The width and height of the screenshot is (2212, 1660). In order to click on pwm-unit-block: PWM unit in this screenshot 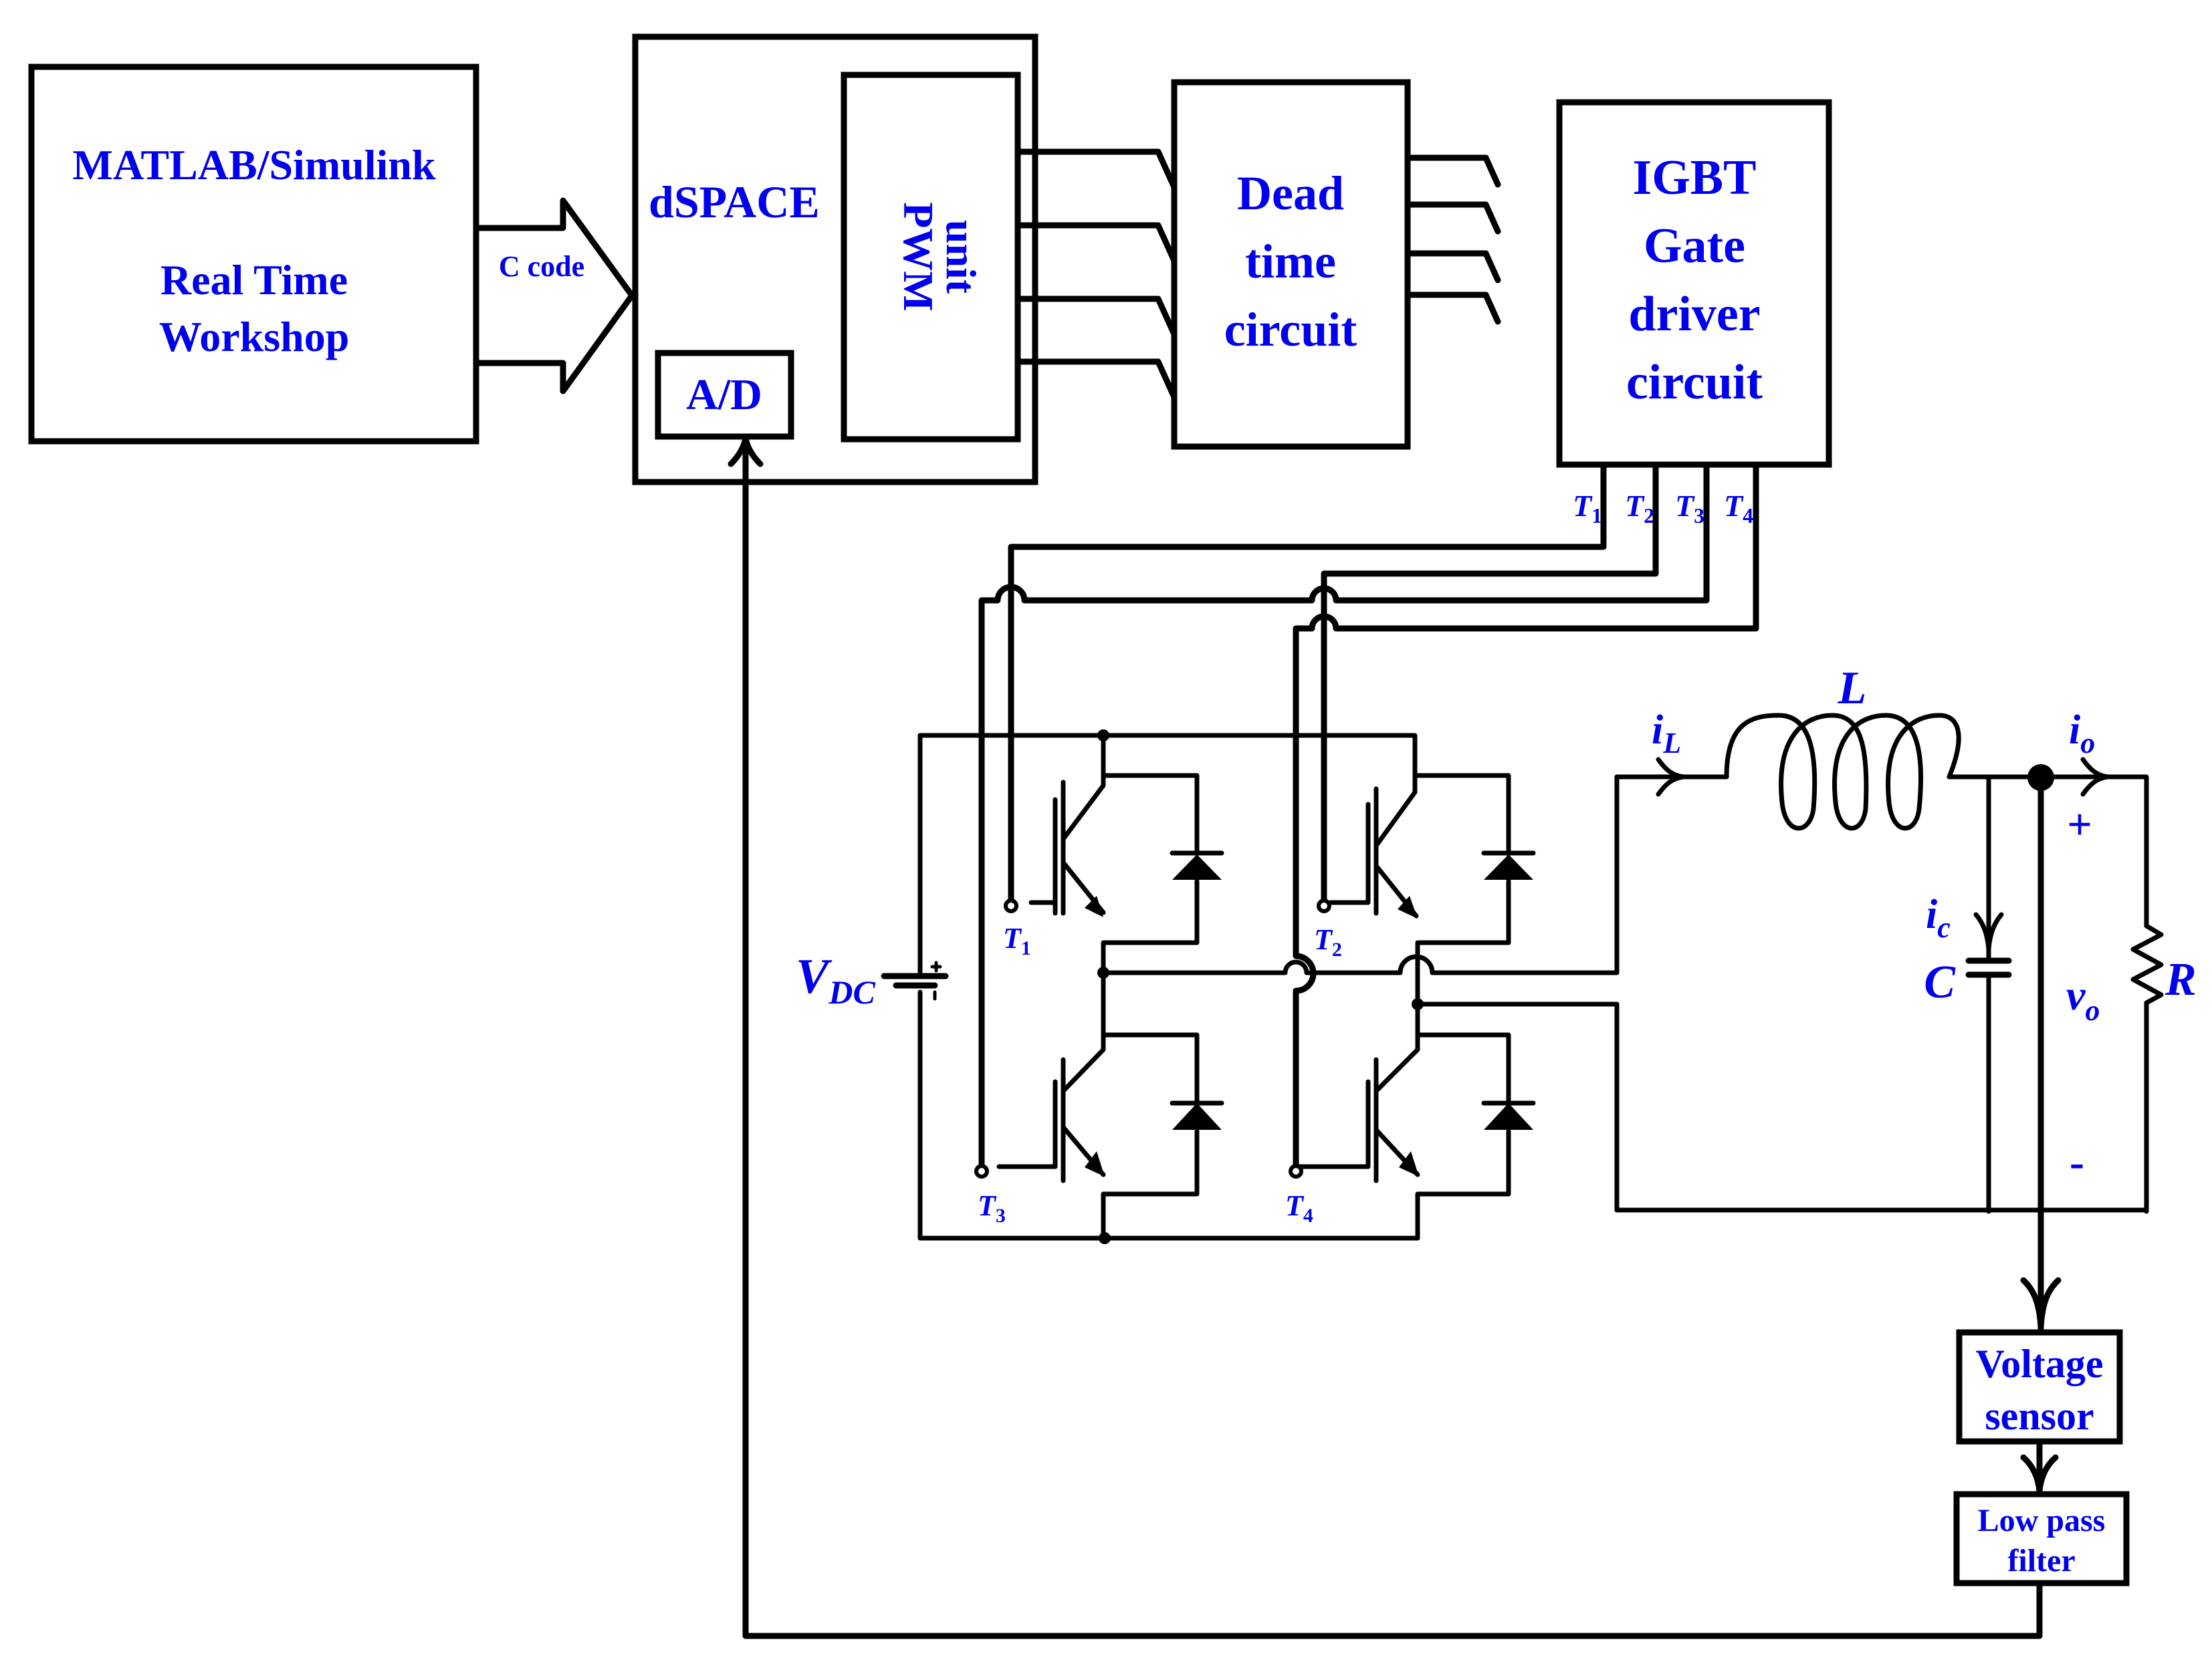, I will do `click(931, 257)`.